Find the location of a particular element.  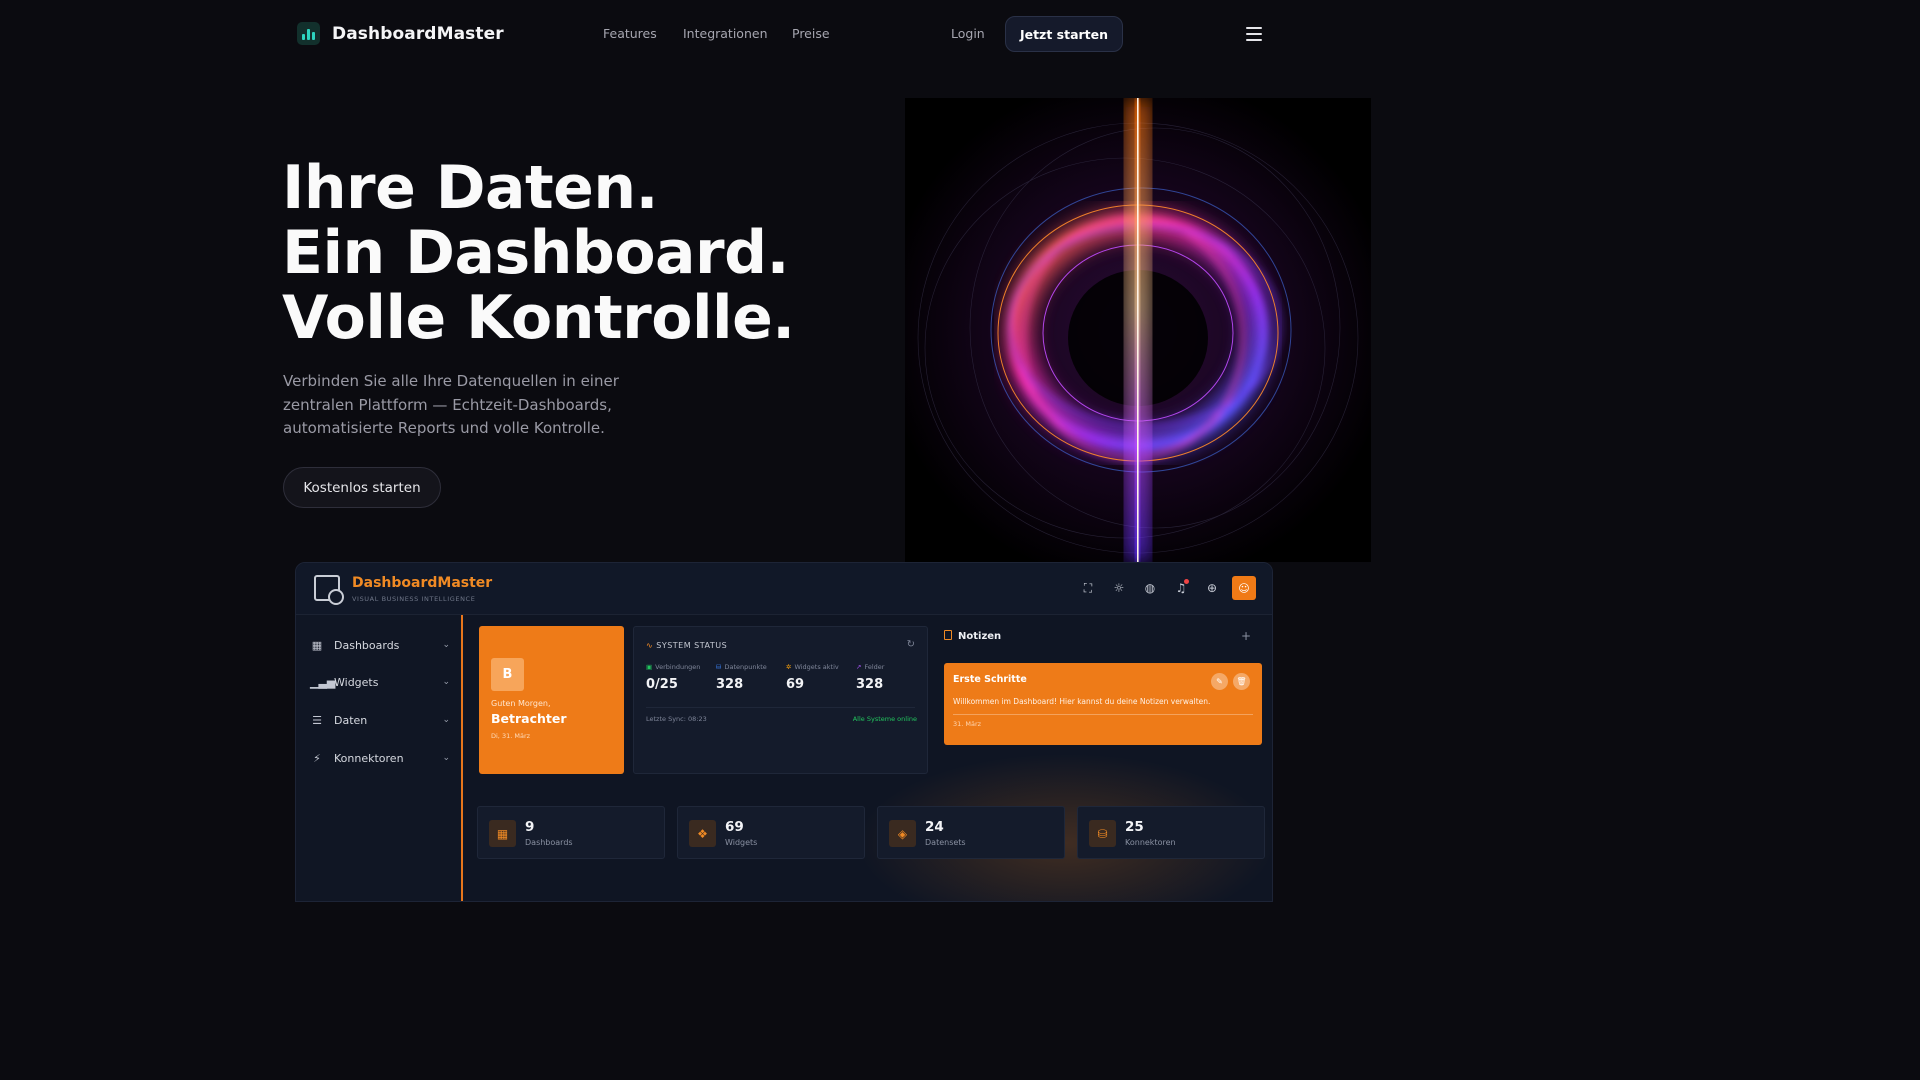

systems-online-status: Alle Systeme online is located at coordinates (884, 719).